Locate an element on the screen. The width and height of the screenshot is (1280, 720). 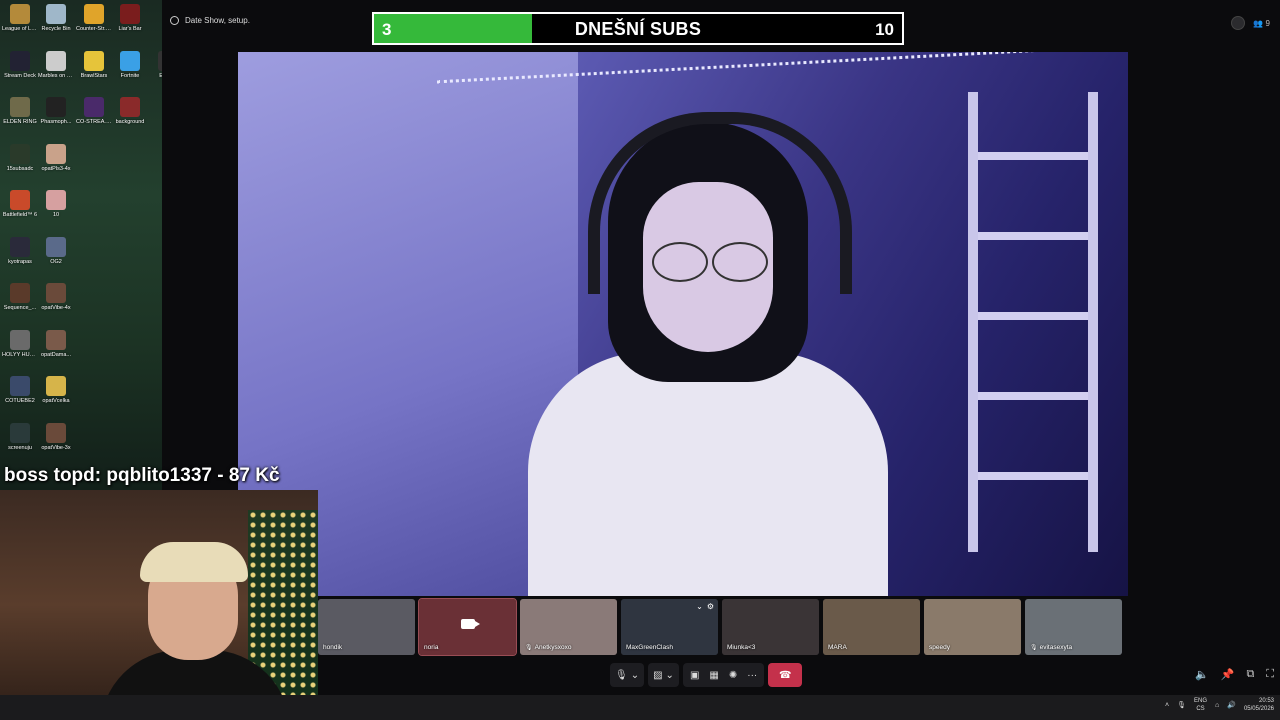
mic-button: 🎙 ⌄ is located at coordinates (627, 675).